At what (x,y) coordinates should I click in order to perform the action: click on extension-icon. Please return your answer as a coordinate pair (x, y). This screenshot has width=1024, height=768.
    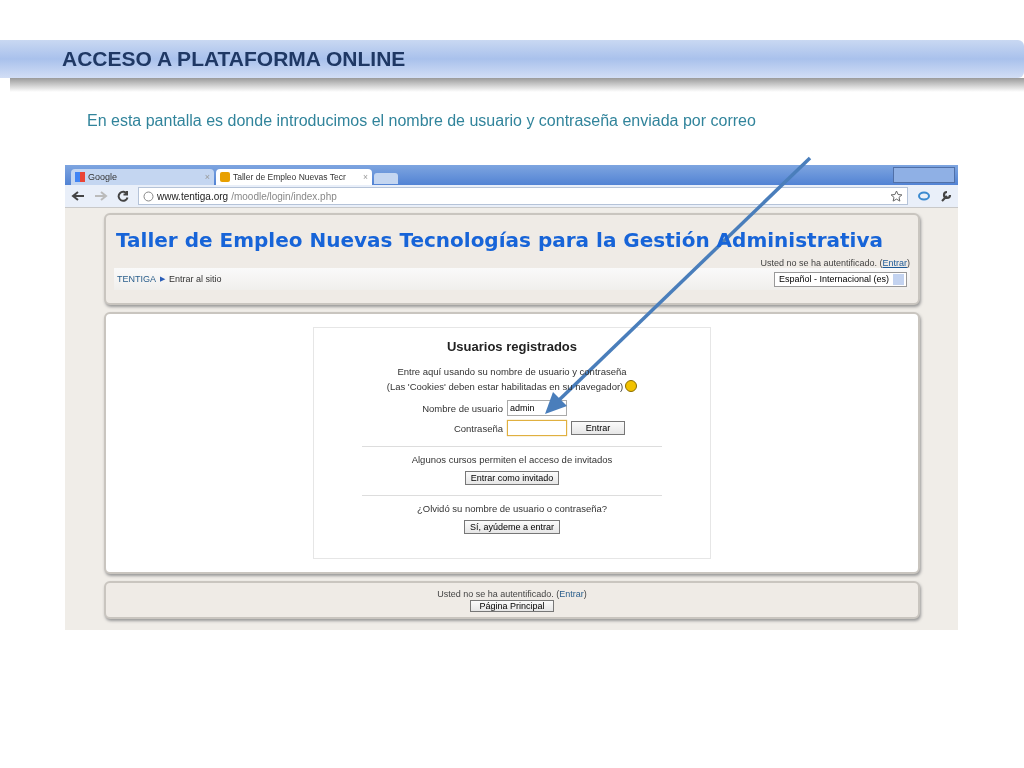
    Looking at the image, I should click on (924, 196).